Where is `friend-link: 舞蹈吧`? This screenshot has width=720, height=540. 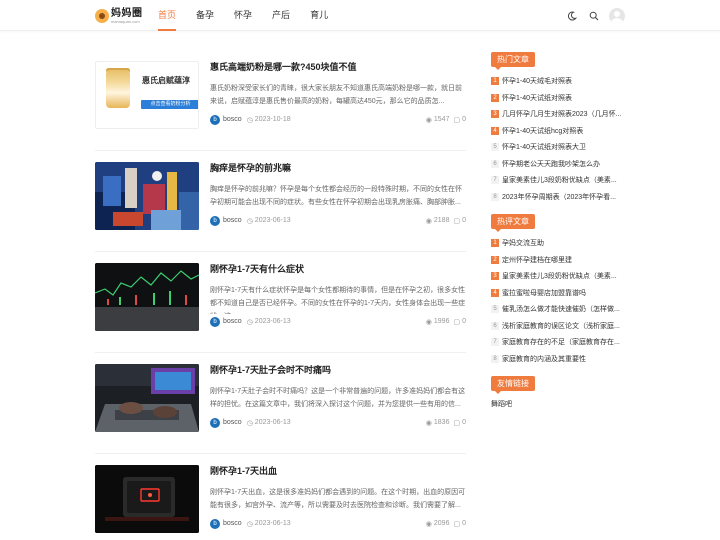
friend-link: 舞蹈吧 is located at coordinates (558, 404).